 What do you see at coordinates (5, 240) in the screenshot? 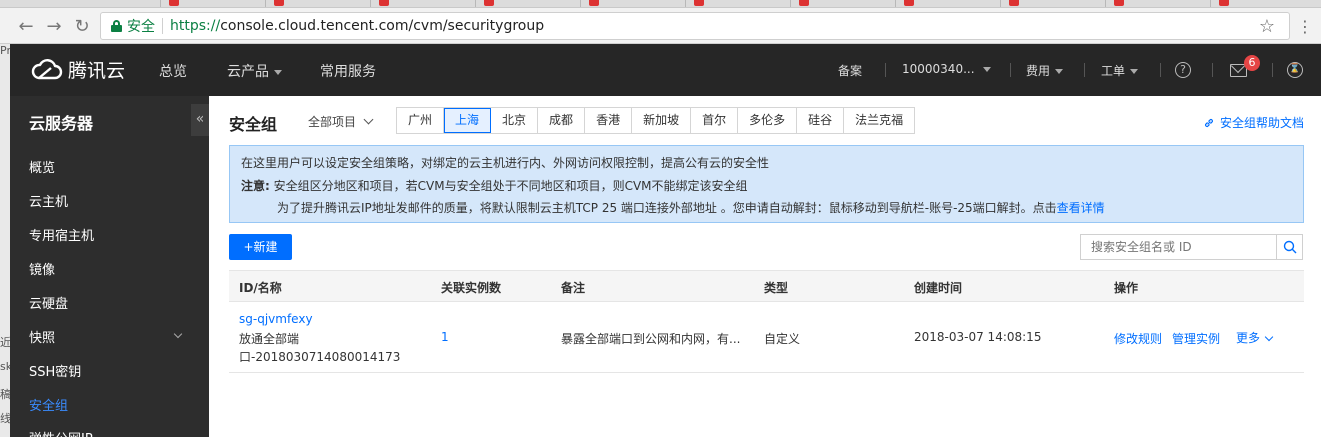
I see `background-window-edge: Pr 近 sk 稿 线` at bounding box center [5, 240].